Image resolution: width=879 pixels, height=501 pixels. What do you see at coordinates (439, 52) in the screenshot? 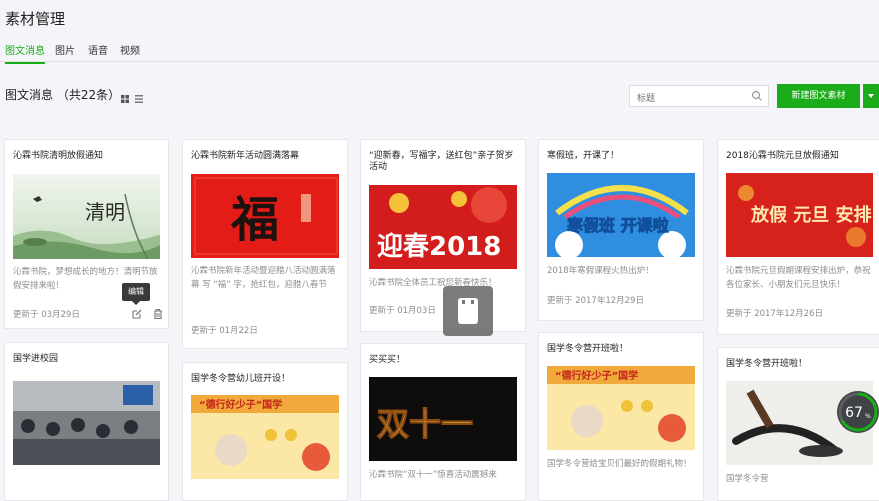
I see `tab-bar: 图文消息 图片 语音 视频` at bounding box center [439, 52].